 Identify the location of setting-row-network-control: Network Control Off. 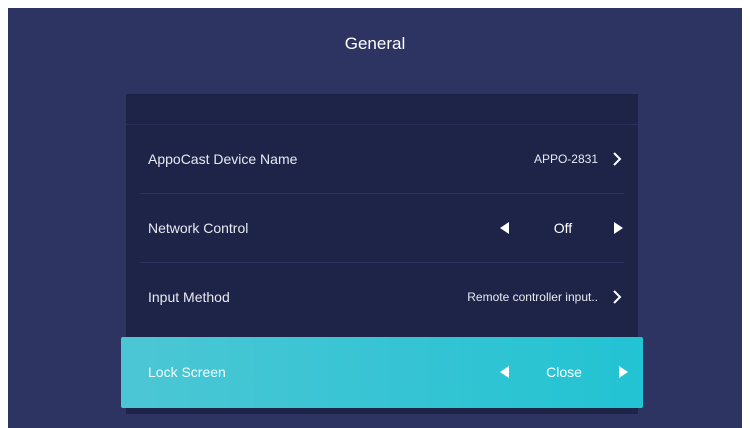
(382, 228).